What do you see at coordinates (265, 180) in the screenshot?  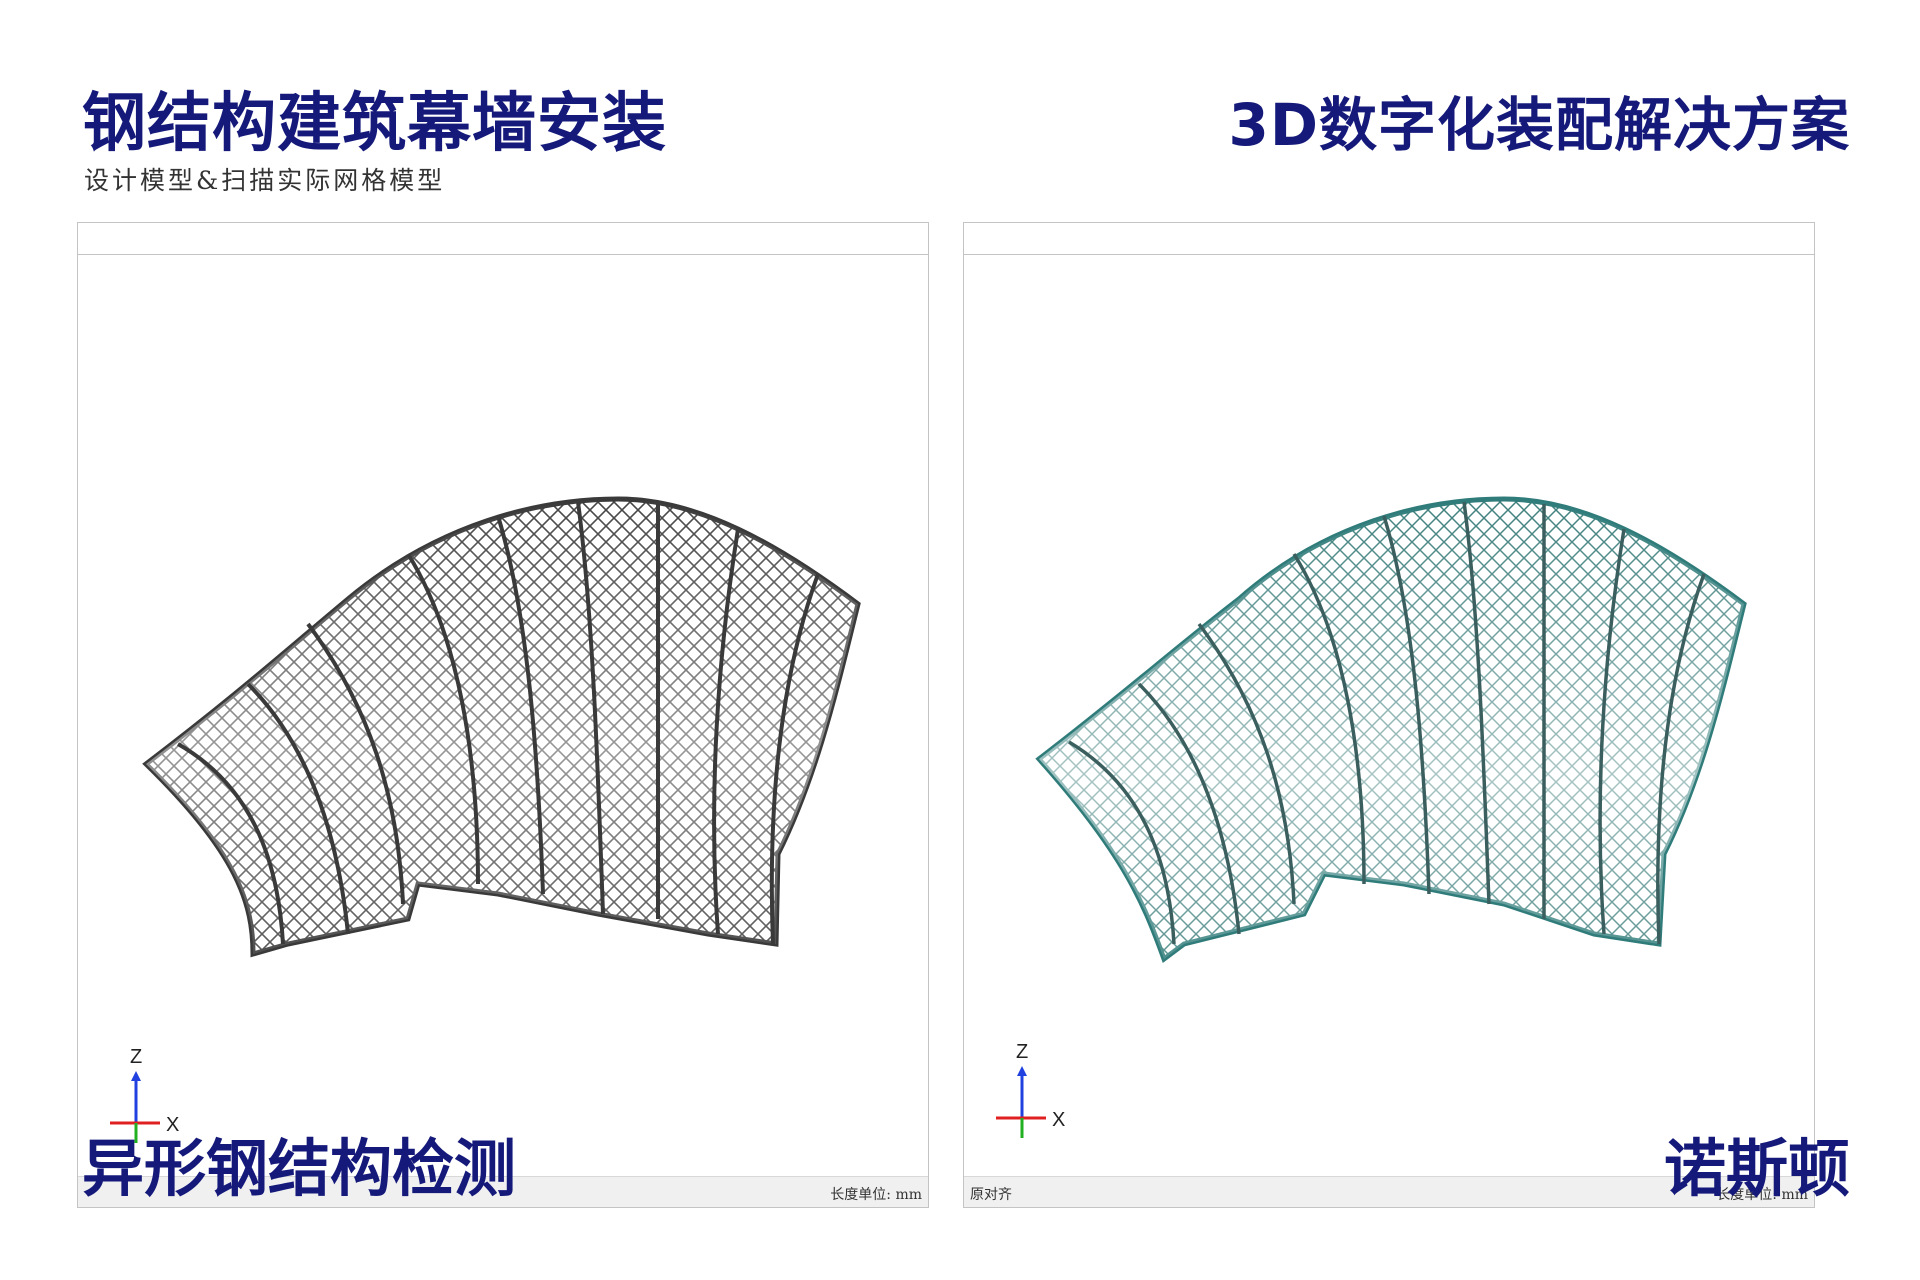 I see `page-subtitle-left: 设计模型&扫描实际网格模型` at bounding box center [265, 180].